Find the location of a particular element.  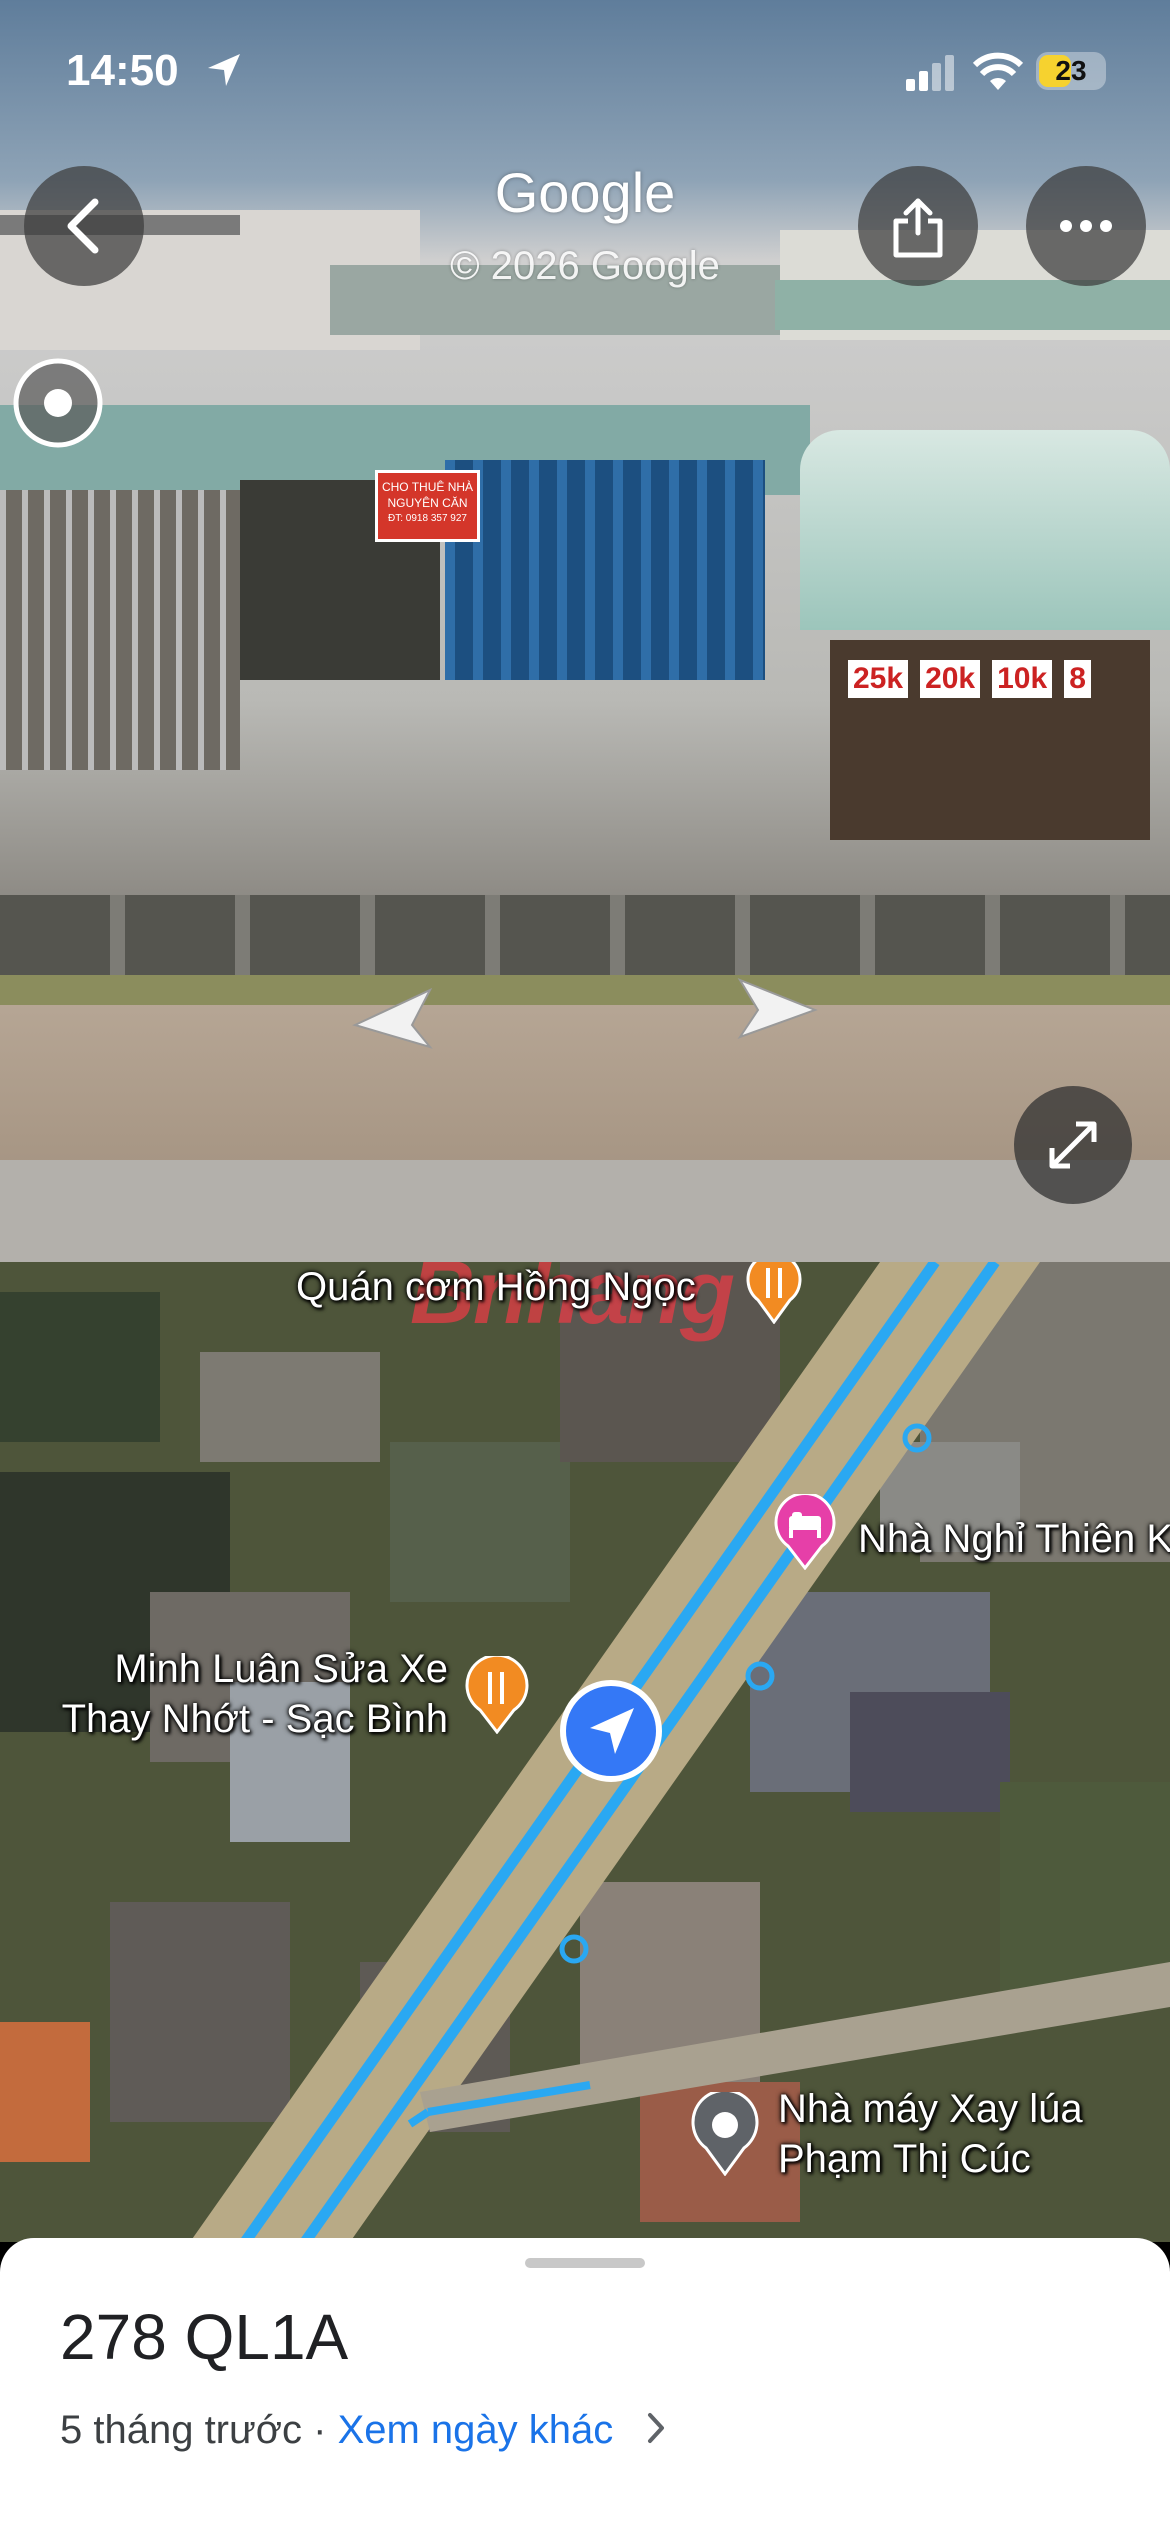

place-label-minh-luan-line2: Thay Nhớt - Sạc Bình is located at coordinates (254, 1719).